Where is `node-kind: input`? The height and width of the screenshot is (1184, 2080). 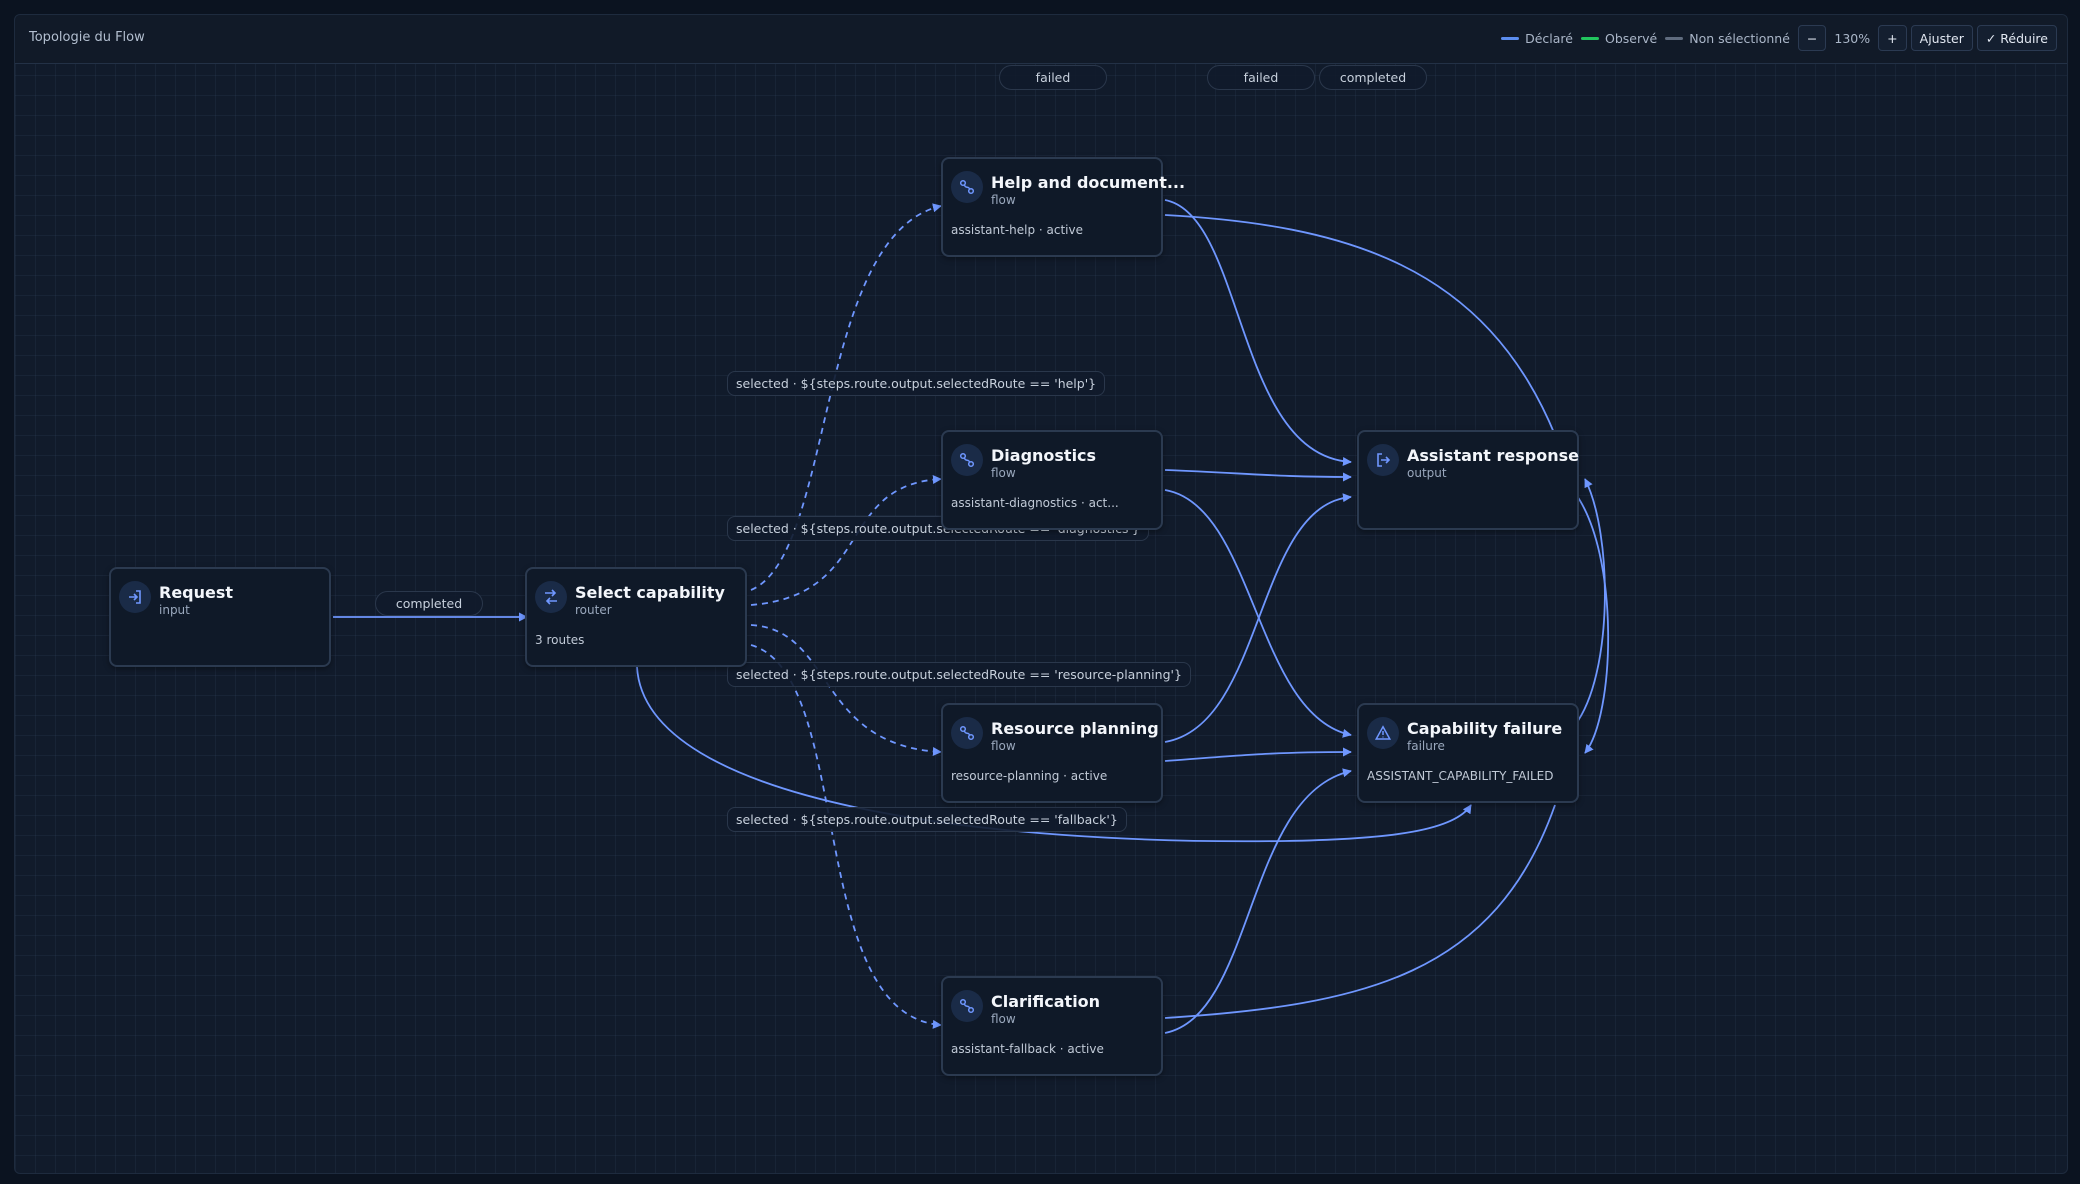
node-kind: input is located at coordinates (174, 610).